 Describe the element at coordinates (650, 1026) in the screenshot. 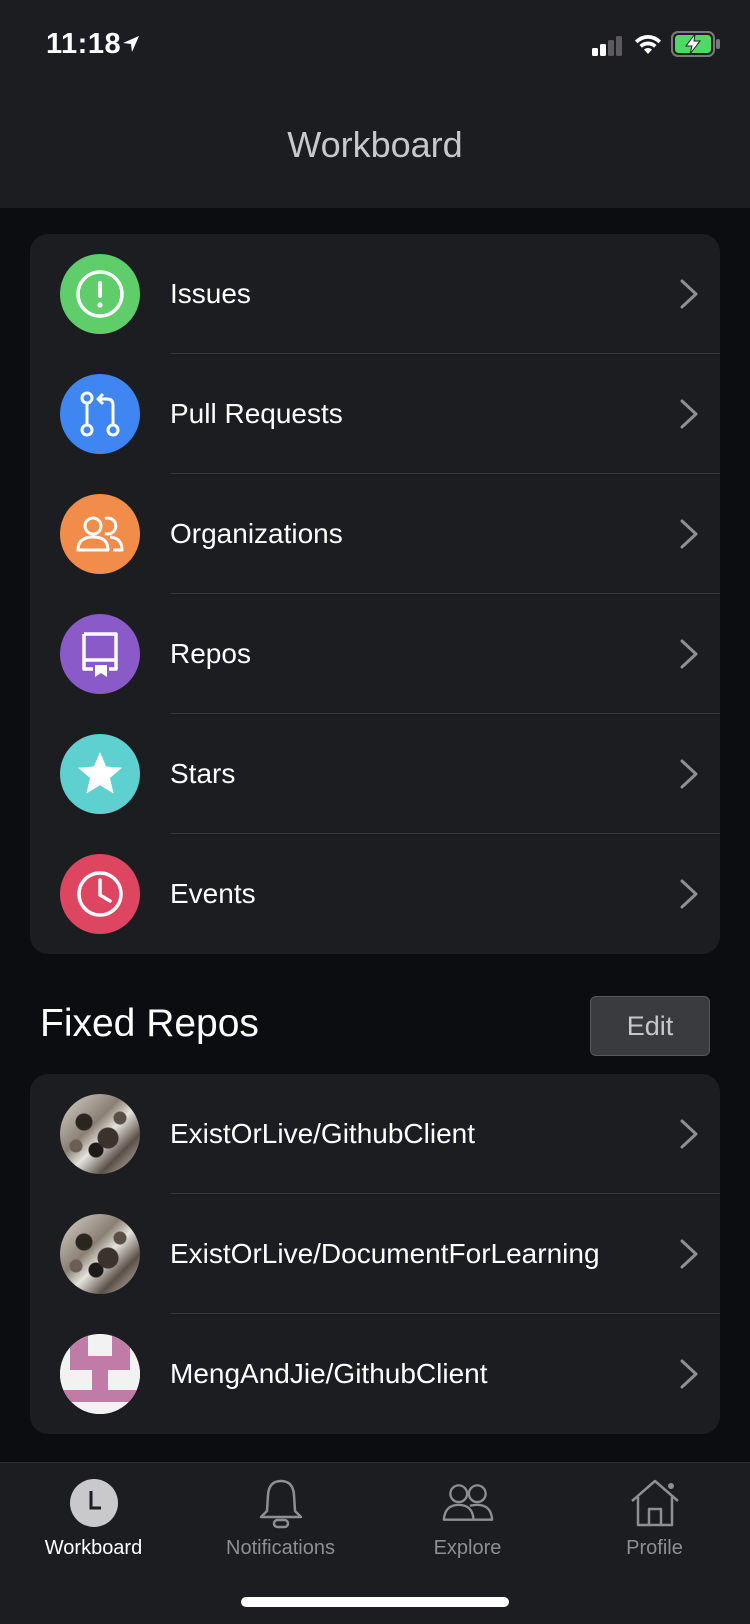

I see `edit-button: Edit` at that location.